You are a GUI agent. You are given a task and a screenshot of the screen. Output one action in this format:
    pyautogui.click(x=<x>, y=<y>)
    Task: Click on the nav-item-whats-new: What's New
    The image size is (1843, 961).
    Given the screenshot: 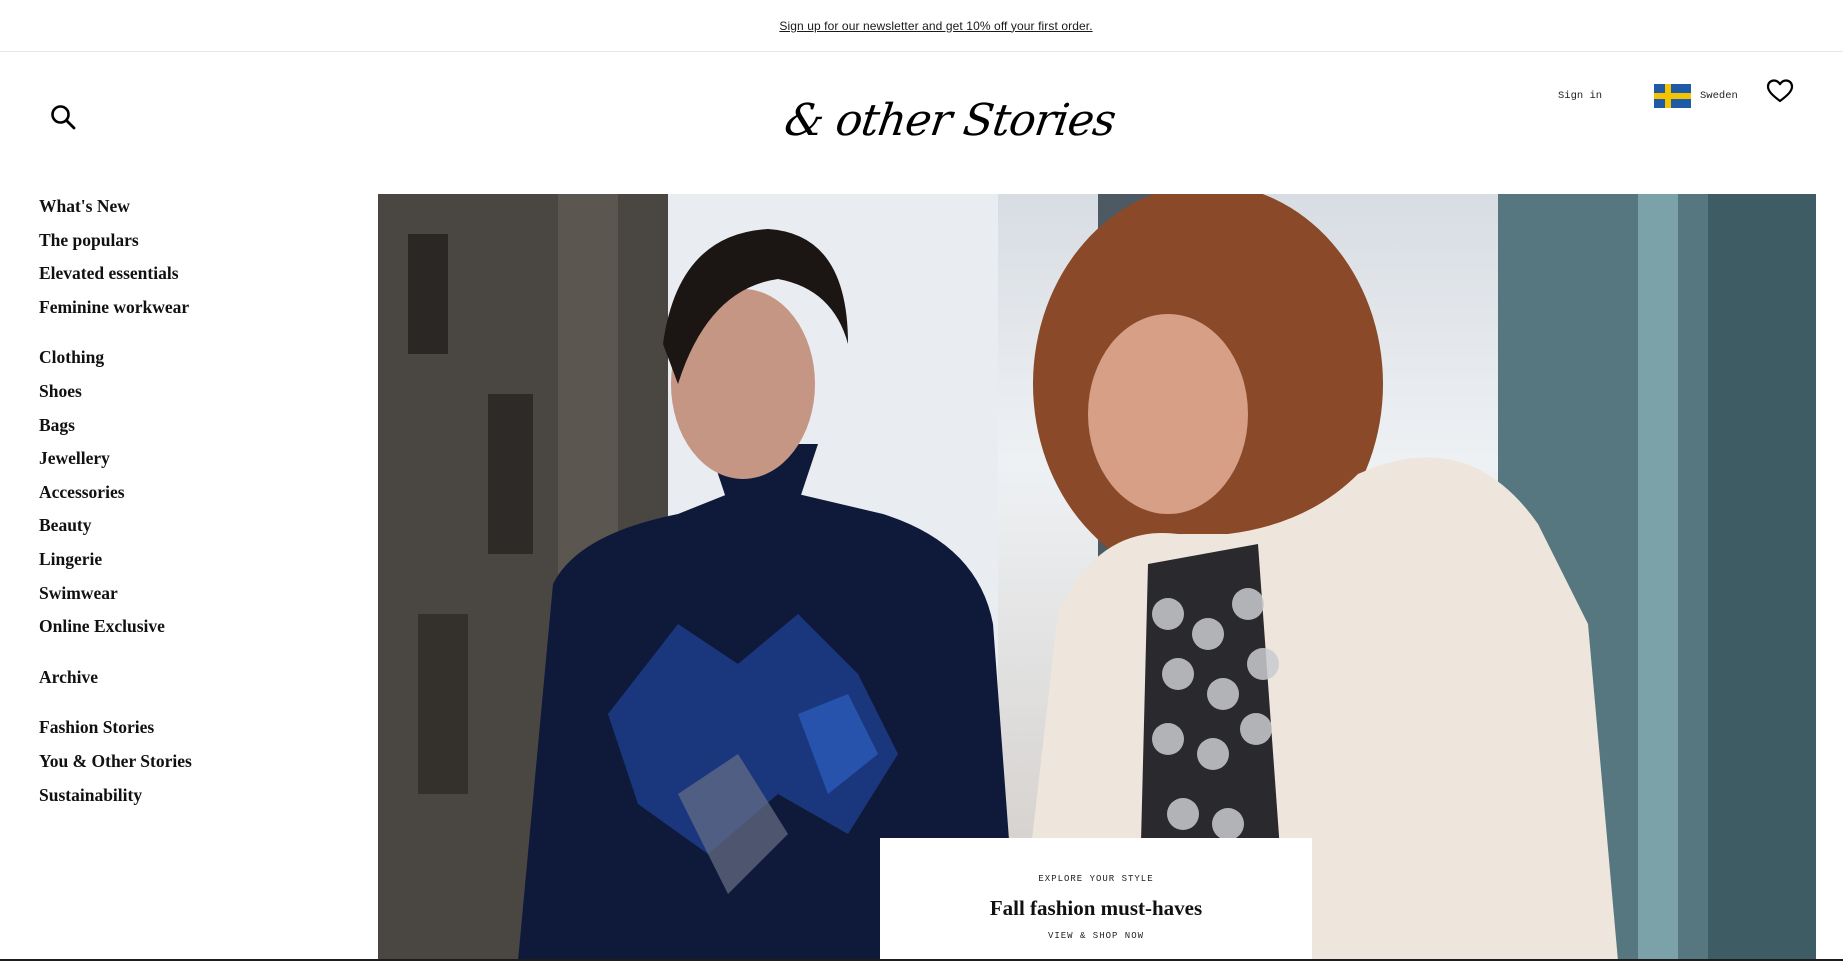 What is the action you would take?
    pyautogui.click(x=189, y=211)
    